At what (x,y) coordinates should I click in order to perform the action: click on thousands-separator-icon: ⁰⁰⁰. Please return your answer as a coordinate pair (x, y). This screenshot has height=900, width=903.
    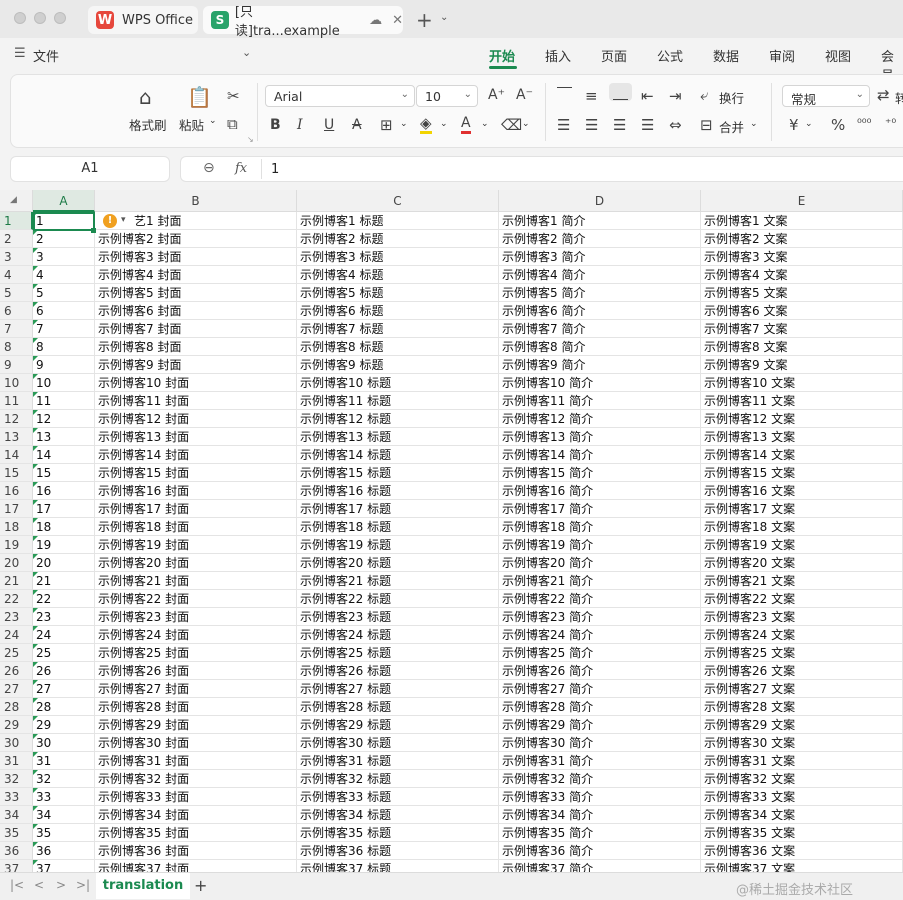
    Looking at the image, I should click on (864, 123).